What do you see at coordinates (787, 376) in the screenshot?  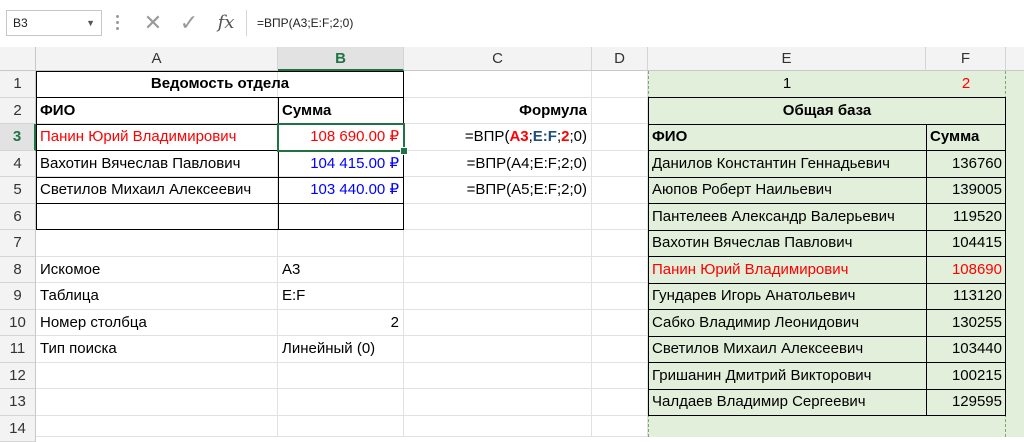 I see `base-name: Гришанин Дмитрий Викторович` at bounding box center [787, 376].